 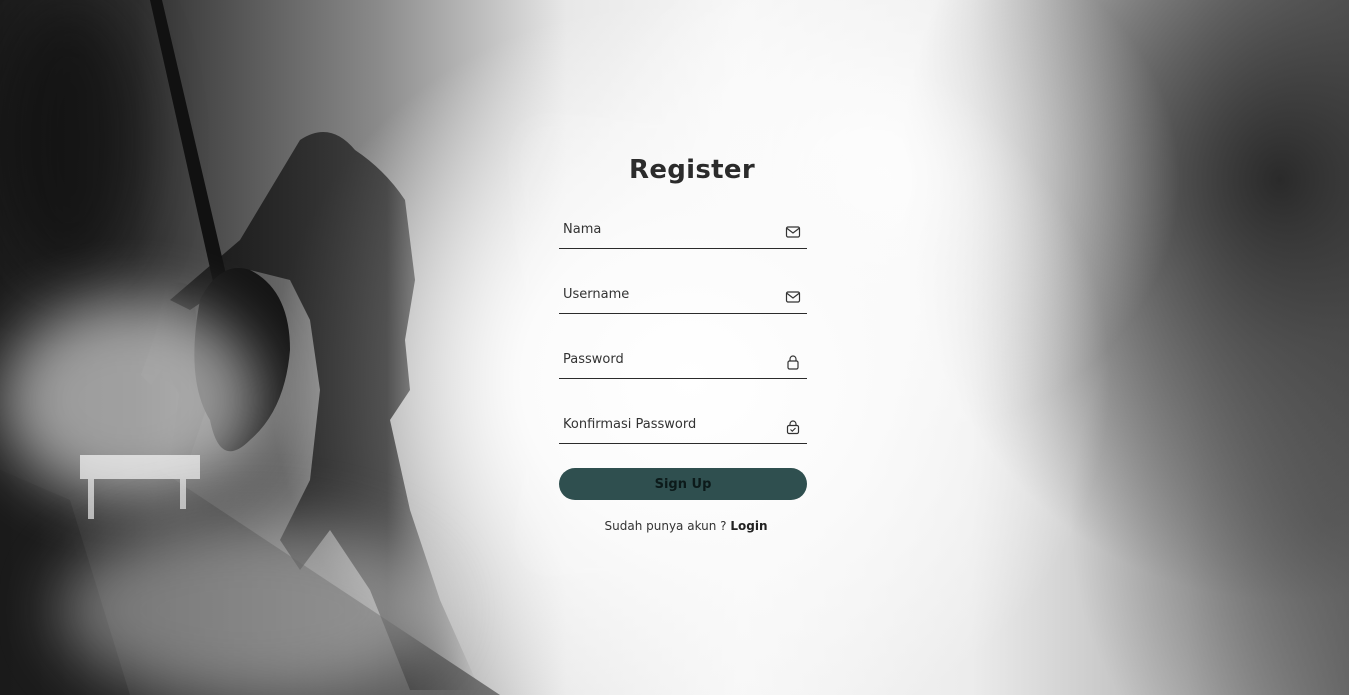 I want to click on login-prompt: Sudah punya akun ? Login, so click(x=686, y=526).